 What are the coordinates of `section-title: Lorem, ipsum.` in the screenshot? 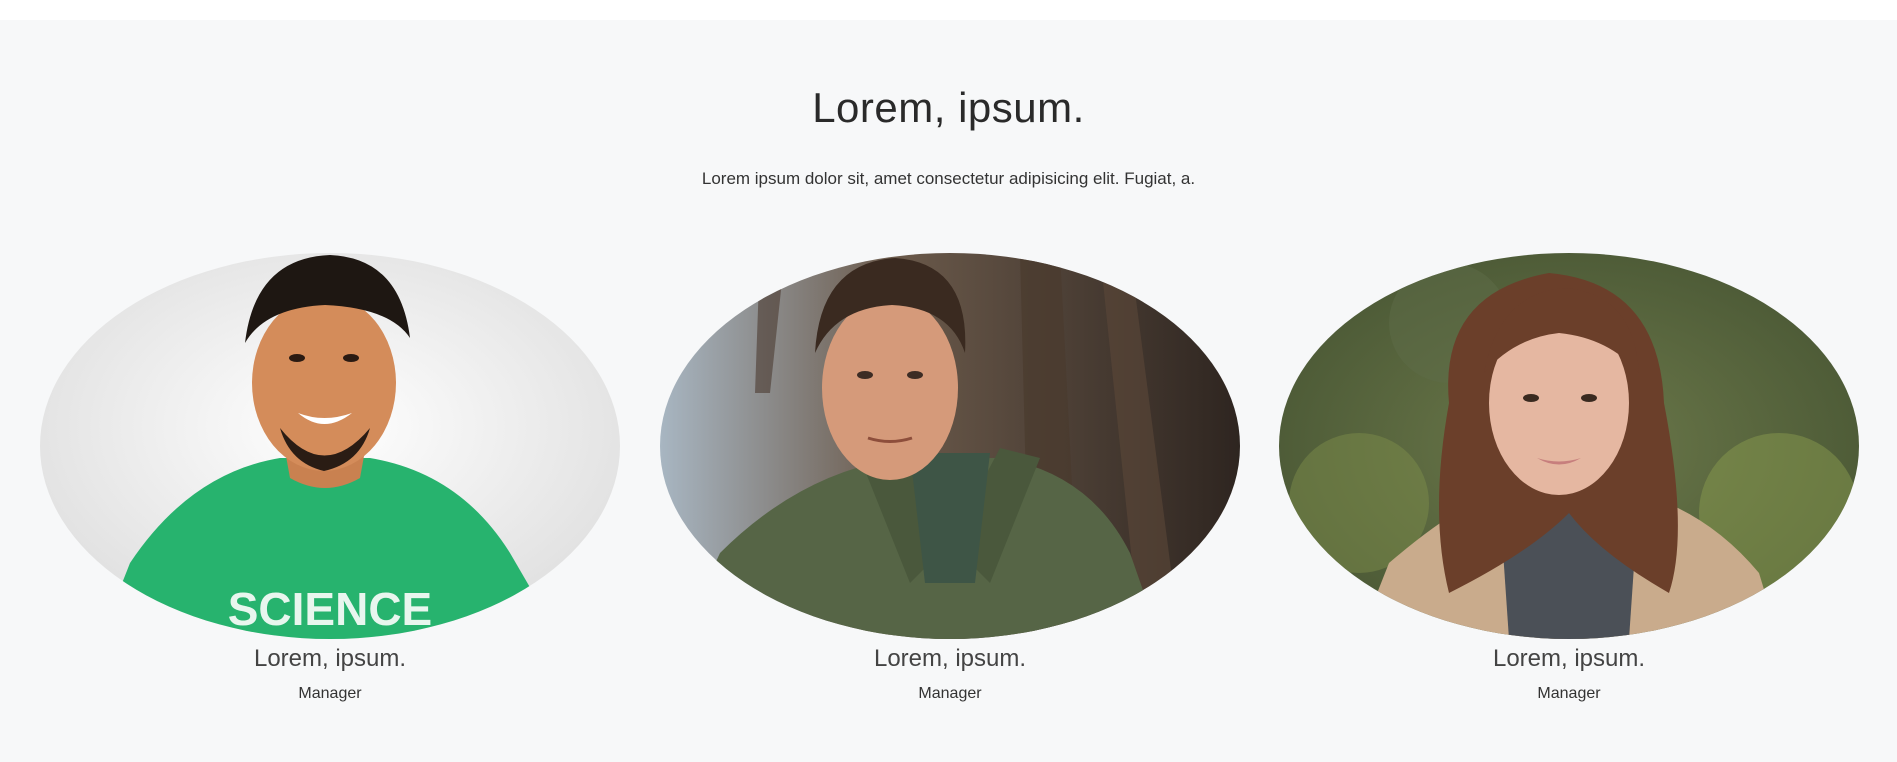 It's located at (948, 107).